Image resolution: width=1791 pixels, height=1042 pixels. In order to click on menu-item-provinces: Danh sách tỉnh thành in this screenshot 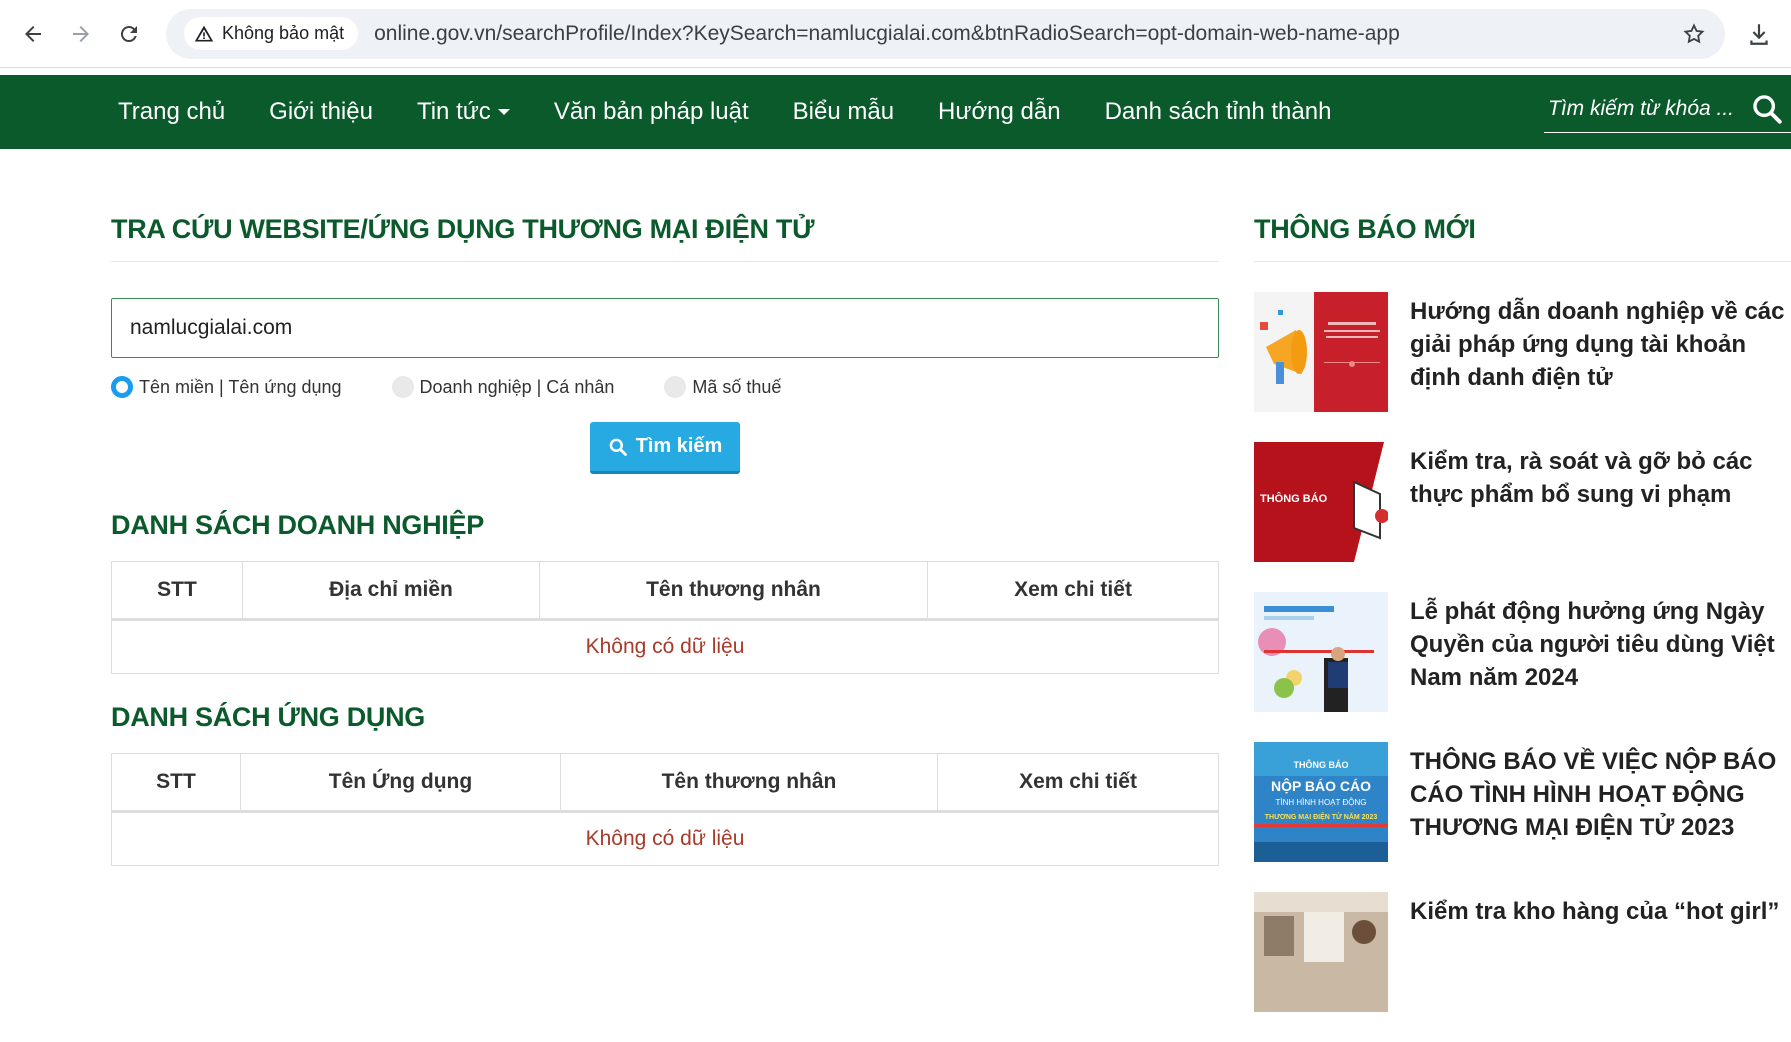, I will do `click(1218, 112)`.